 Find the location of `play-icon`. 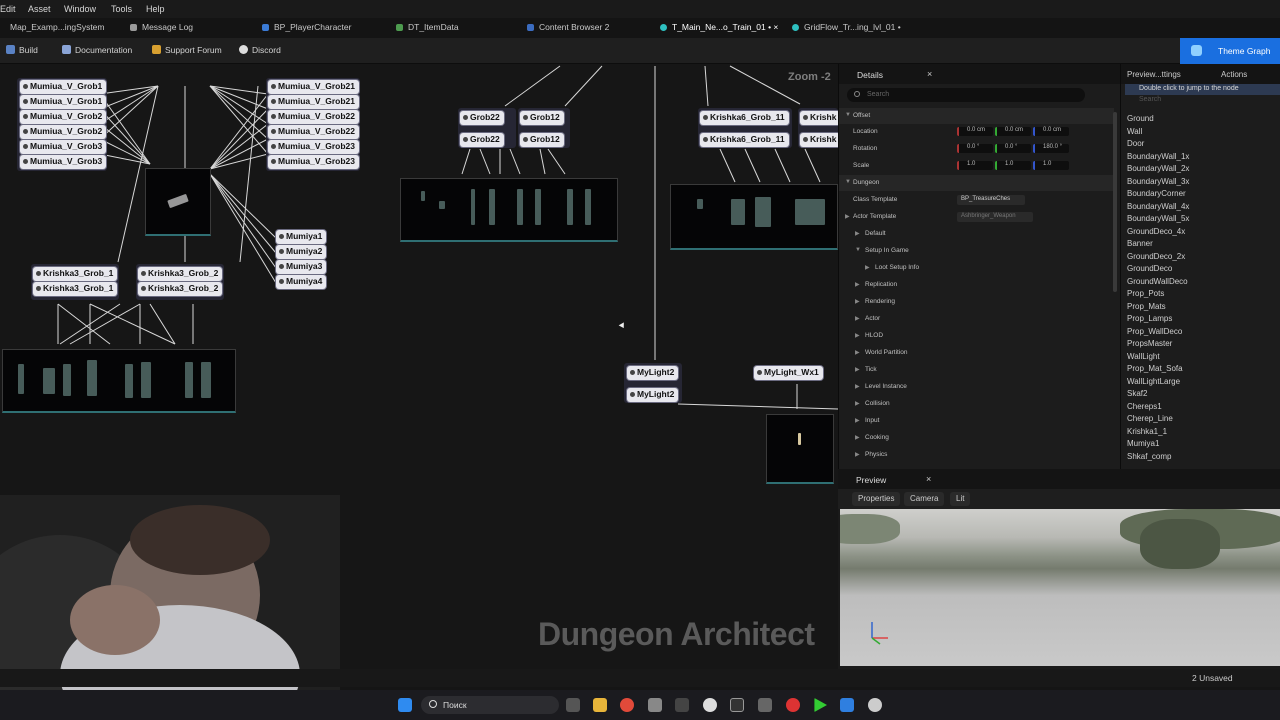

play-icon is located at coordinates (820, 705).